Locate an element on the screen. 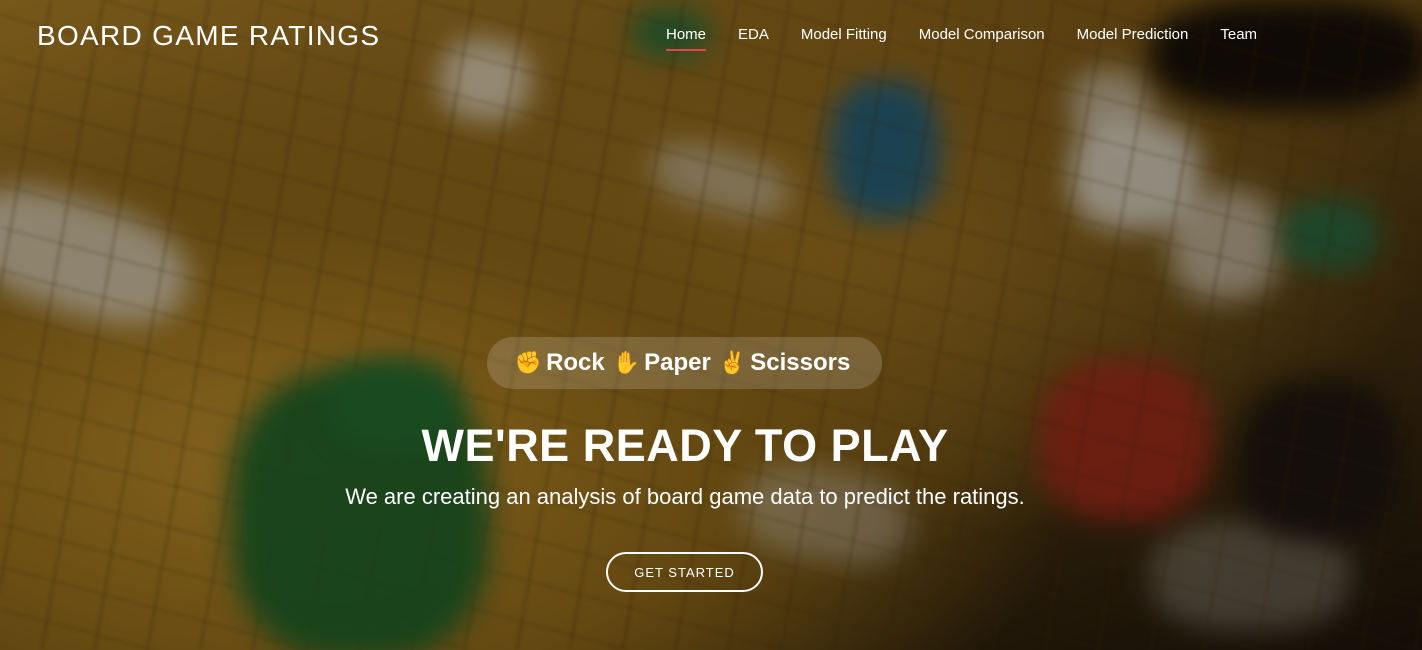  get-started-button: GET STARTED is located at coordinates (684, 572).